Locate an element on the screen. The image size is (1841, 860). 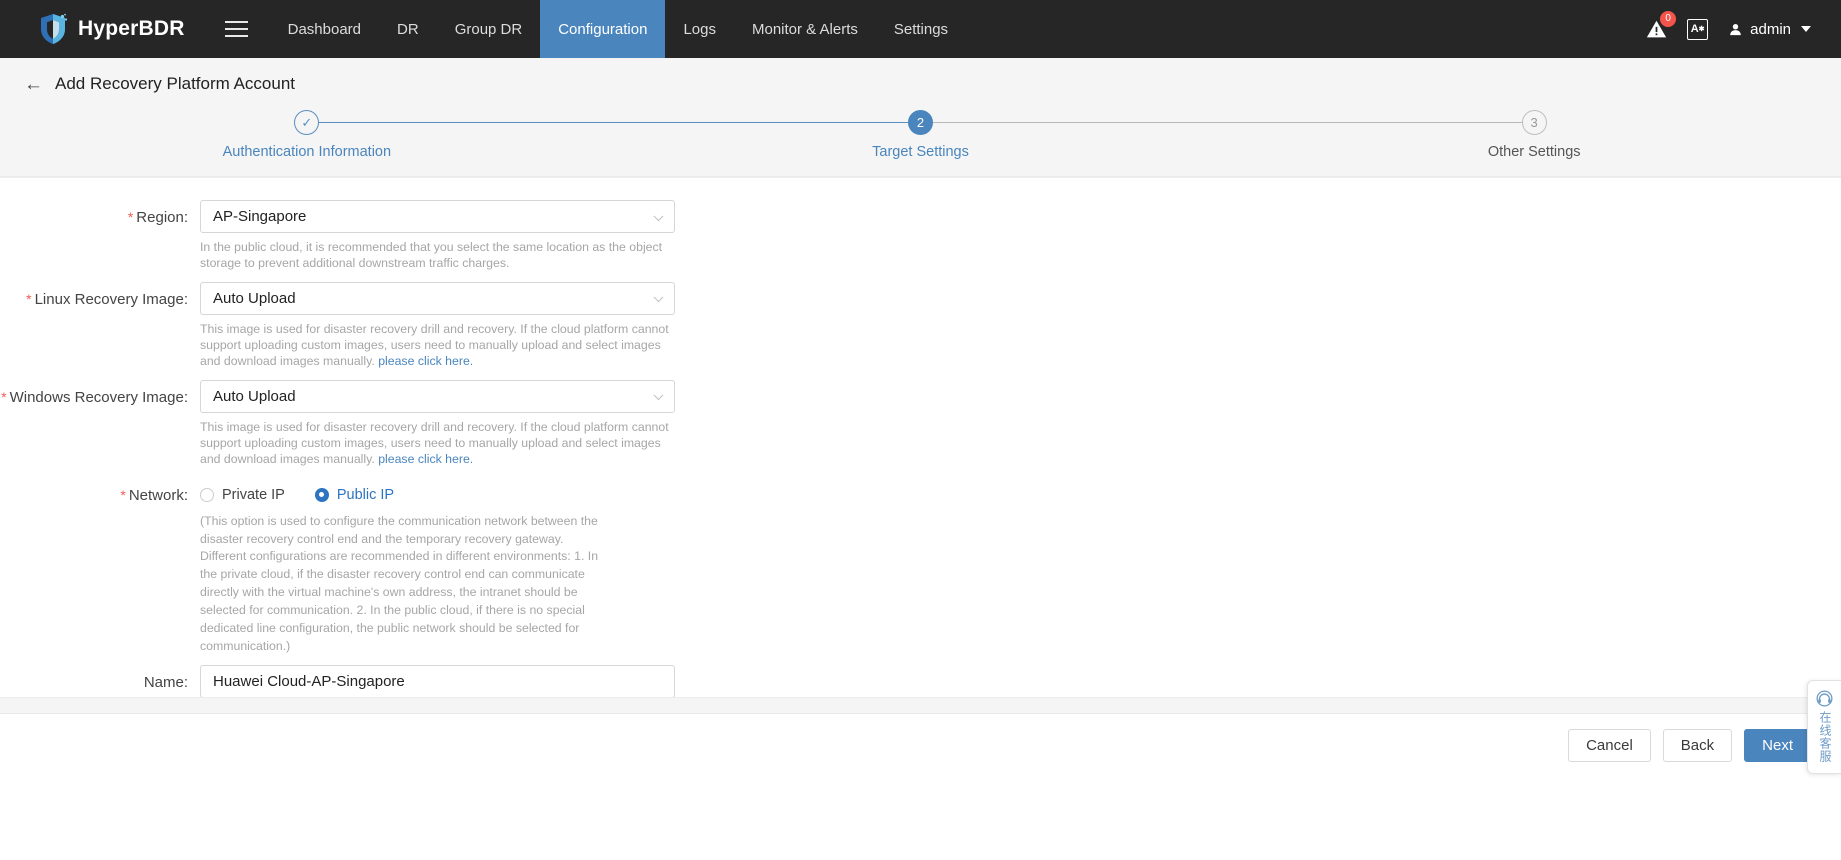
online-support-widget: 在线客服 is located at coordinates (1824, 727).